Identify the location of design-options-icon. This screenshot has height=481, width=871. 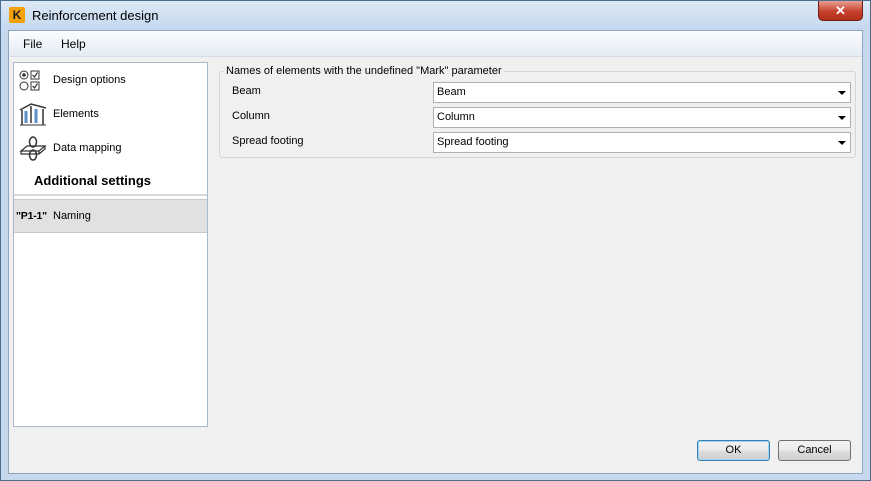
(29, 80).